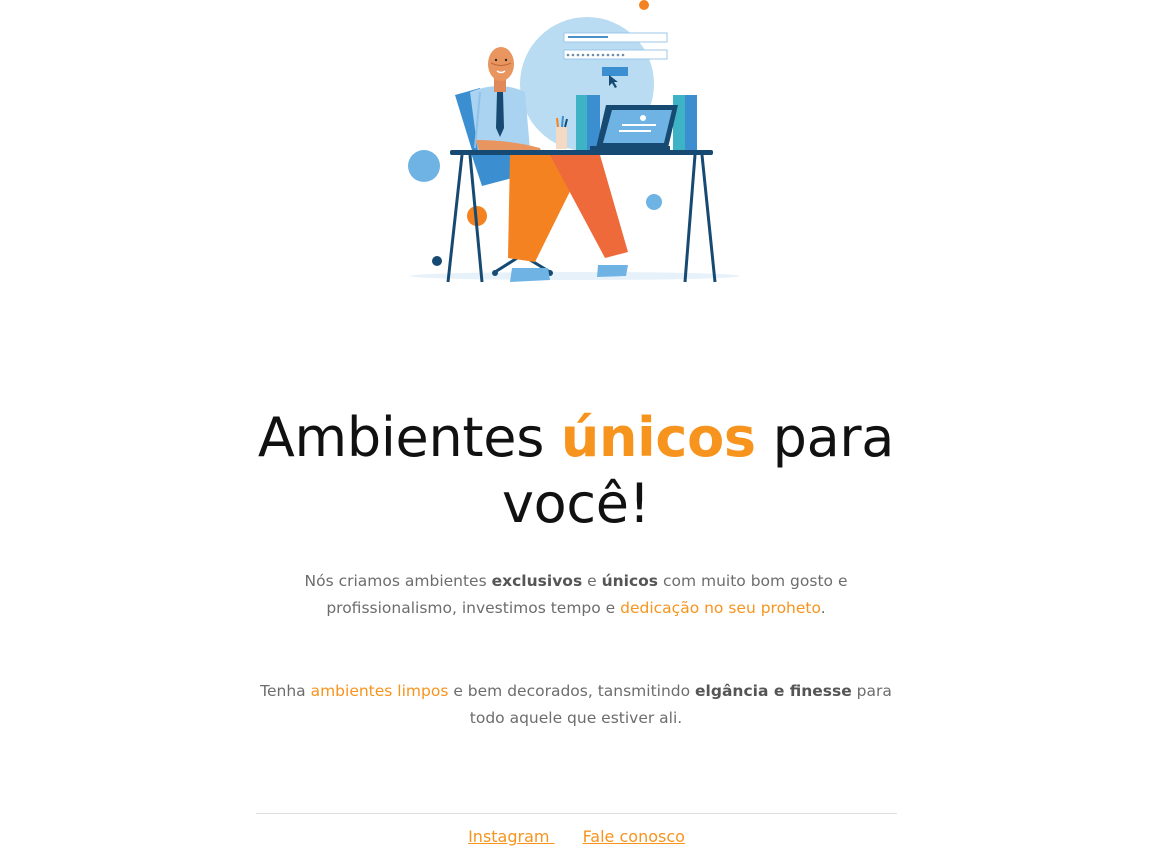  Describe the element at coordinates (511, 836) in the screenshot. I see `instagram-link: Instagram` at that location.